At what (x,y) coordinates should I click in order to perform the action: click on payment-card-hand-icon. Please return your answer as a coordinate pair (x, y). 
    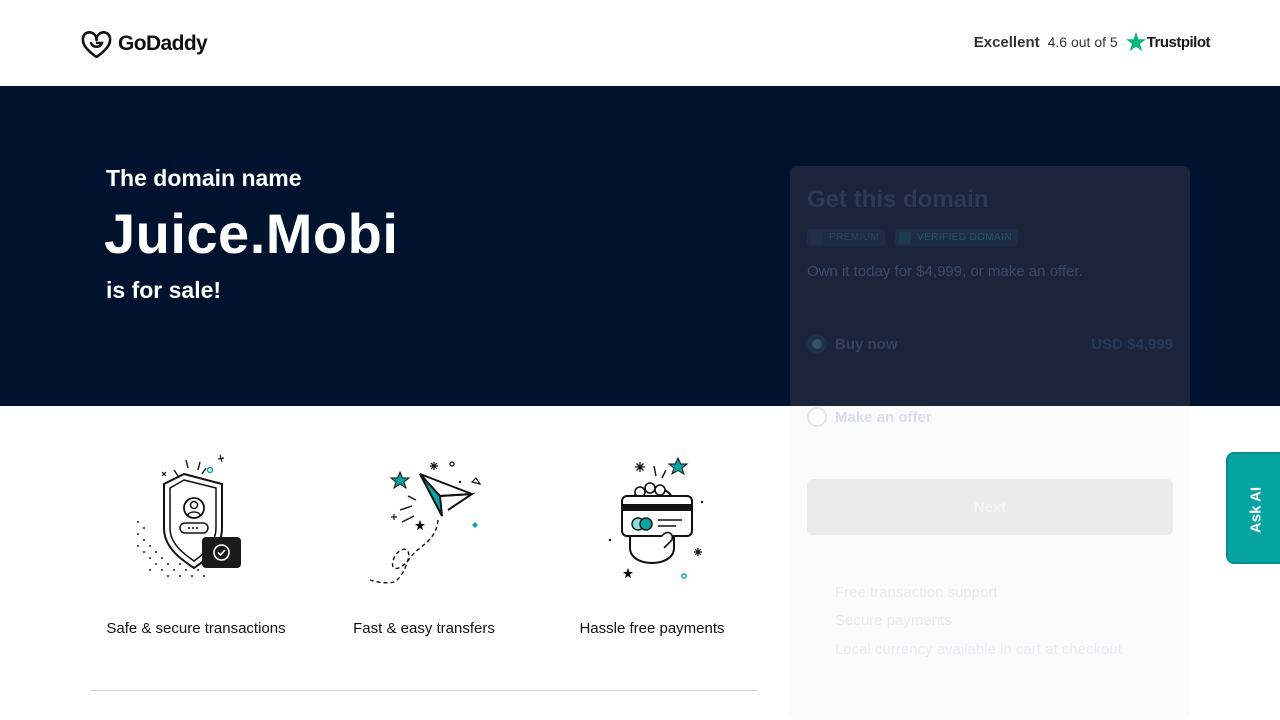
    Looking at the image, I should click on (656, 517).